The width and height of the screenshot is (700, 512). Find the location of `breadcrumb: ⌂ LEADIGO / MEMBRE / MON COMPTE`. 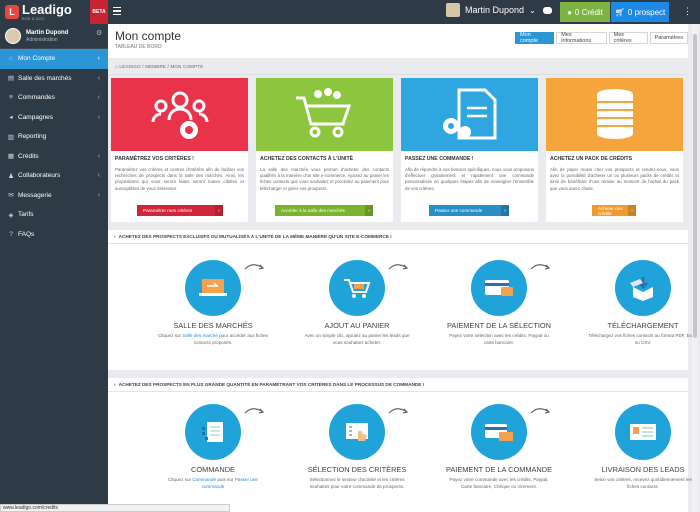

breadcrumb: ⌂ LEADIGO / MEMBRE / MON COMPTE is located at coordinates (159, 66).